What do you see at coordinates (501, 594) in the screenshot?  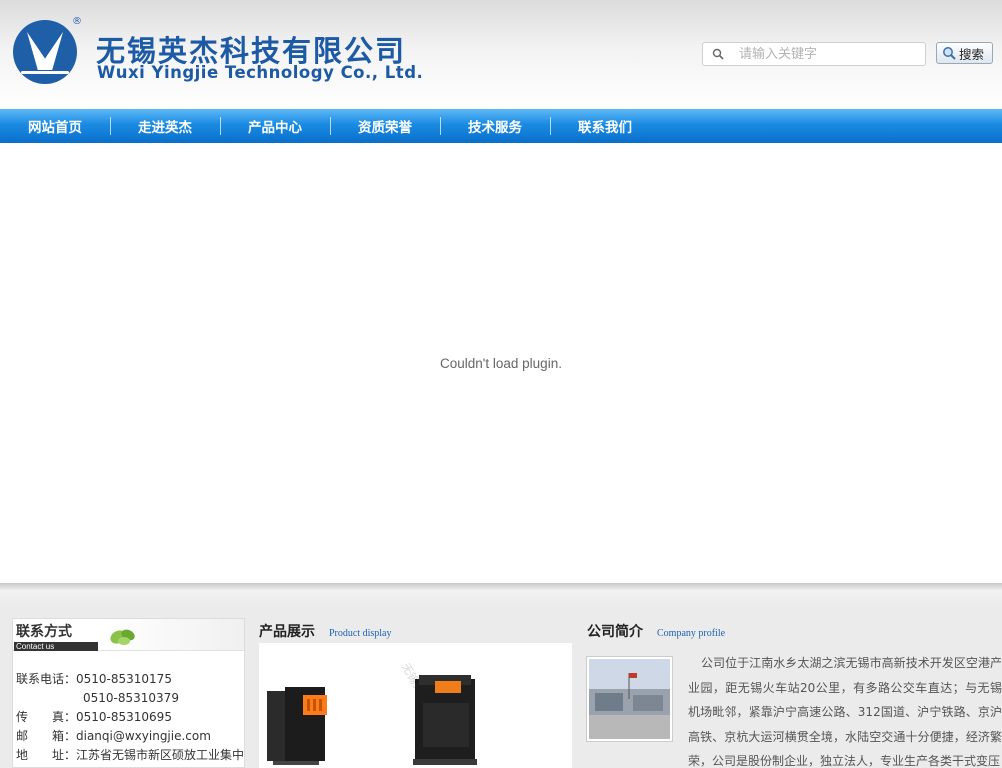 I see `lower-section-divider` at bounding box center [501, 594].